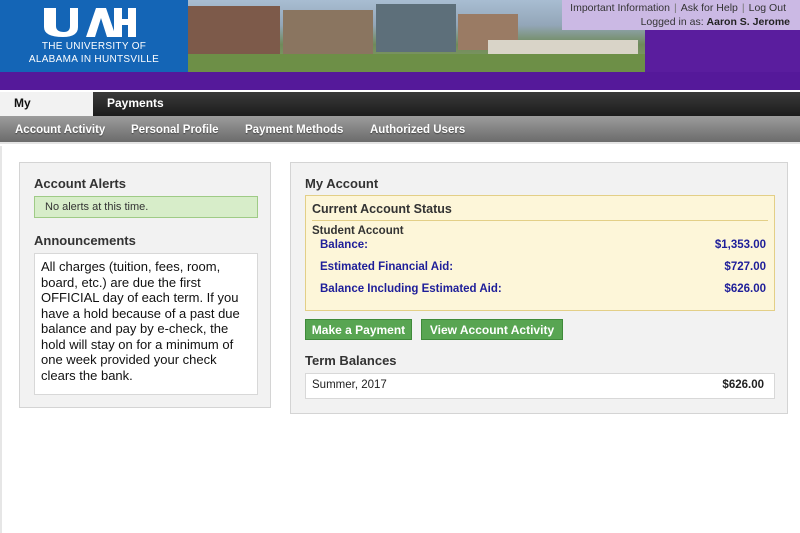 This screenshot has width=800, height=533. What do you see at coordinates (90, 22) in the screenshot?
I see `uah-logo-mark-icon` at bounding box center [90, 22].